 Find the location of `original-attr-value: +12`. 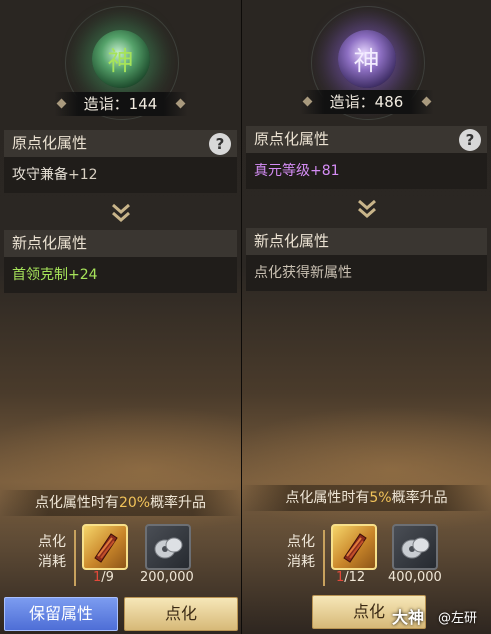

original-attr-value: +12 is located at coordinates (83, 175).